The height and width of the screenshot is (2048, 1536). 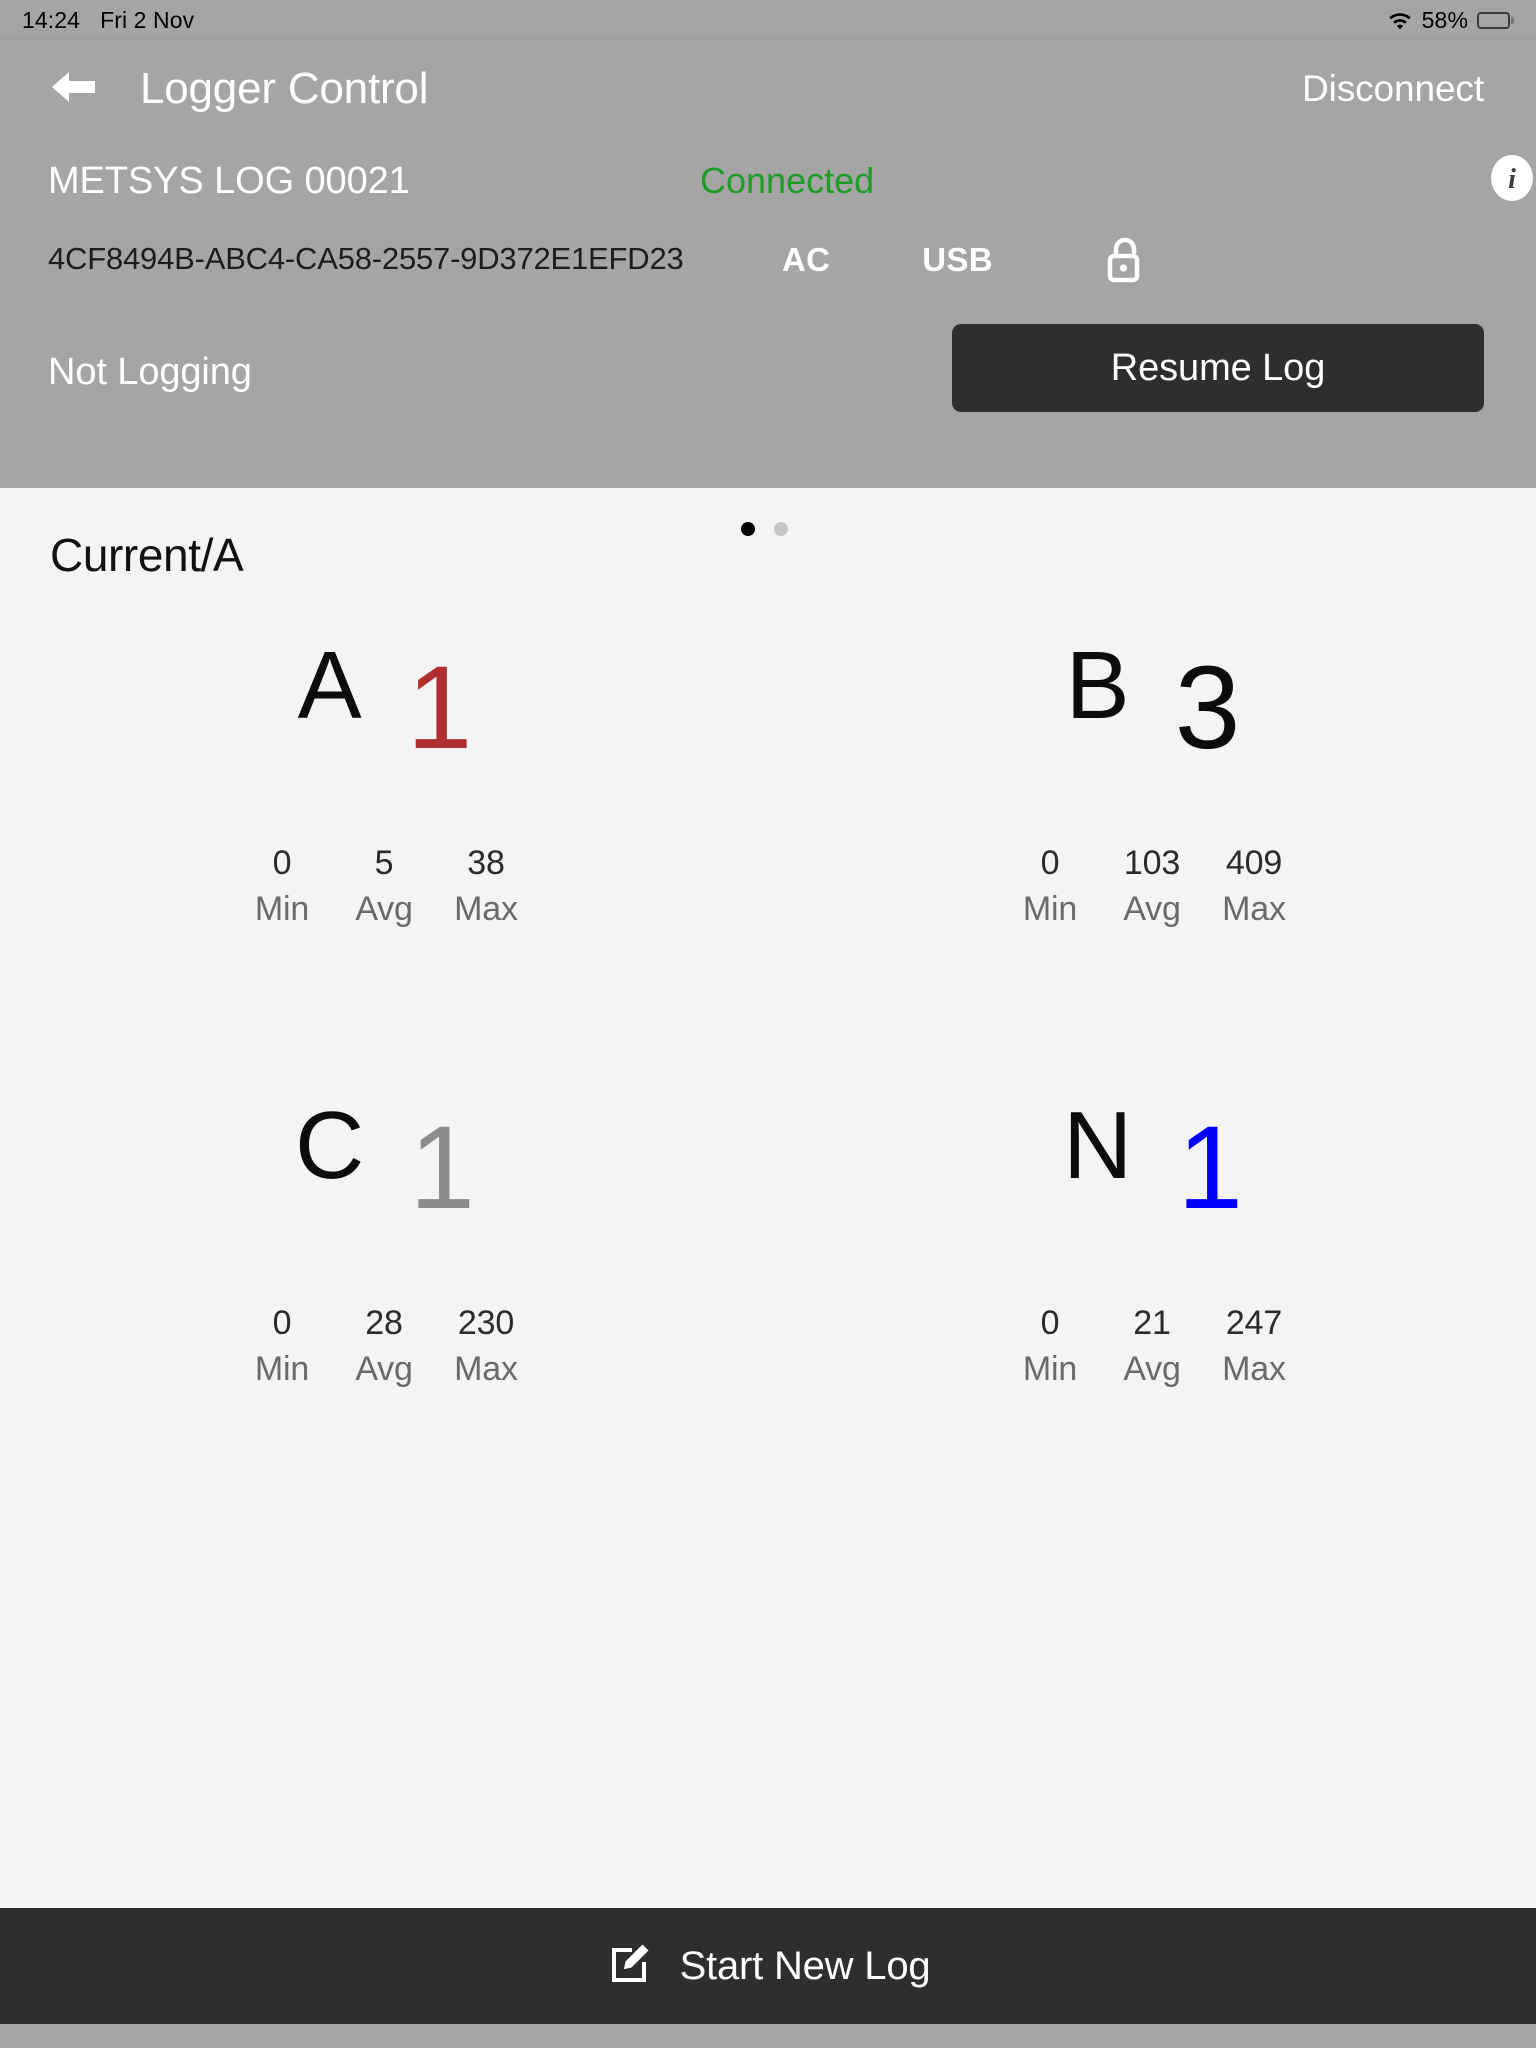 I want to click on stat-avg: 5 Avg, so click(x=384, y=887).